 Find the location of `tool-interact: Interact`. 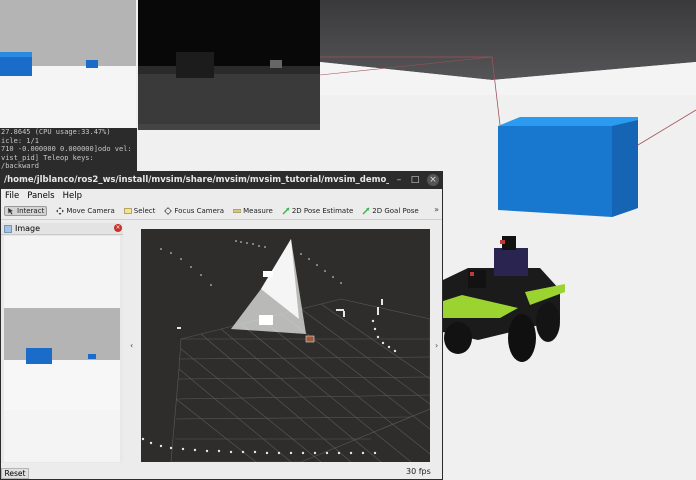

tool-interact: Interact is located at coordinates (26, 211).